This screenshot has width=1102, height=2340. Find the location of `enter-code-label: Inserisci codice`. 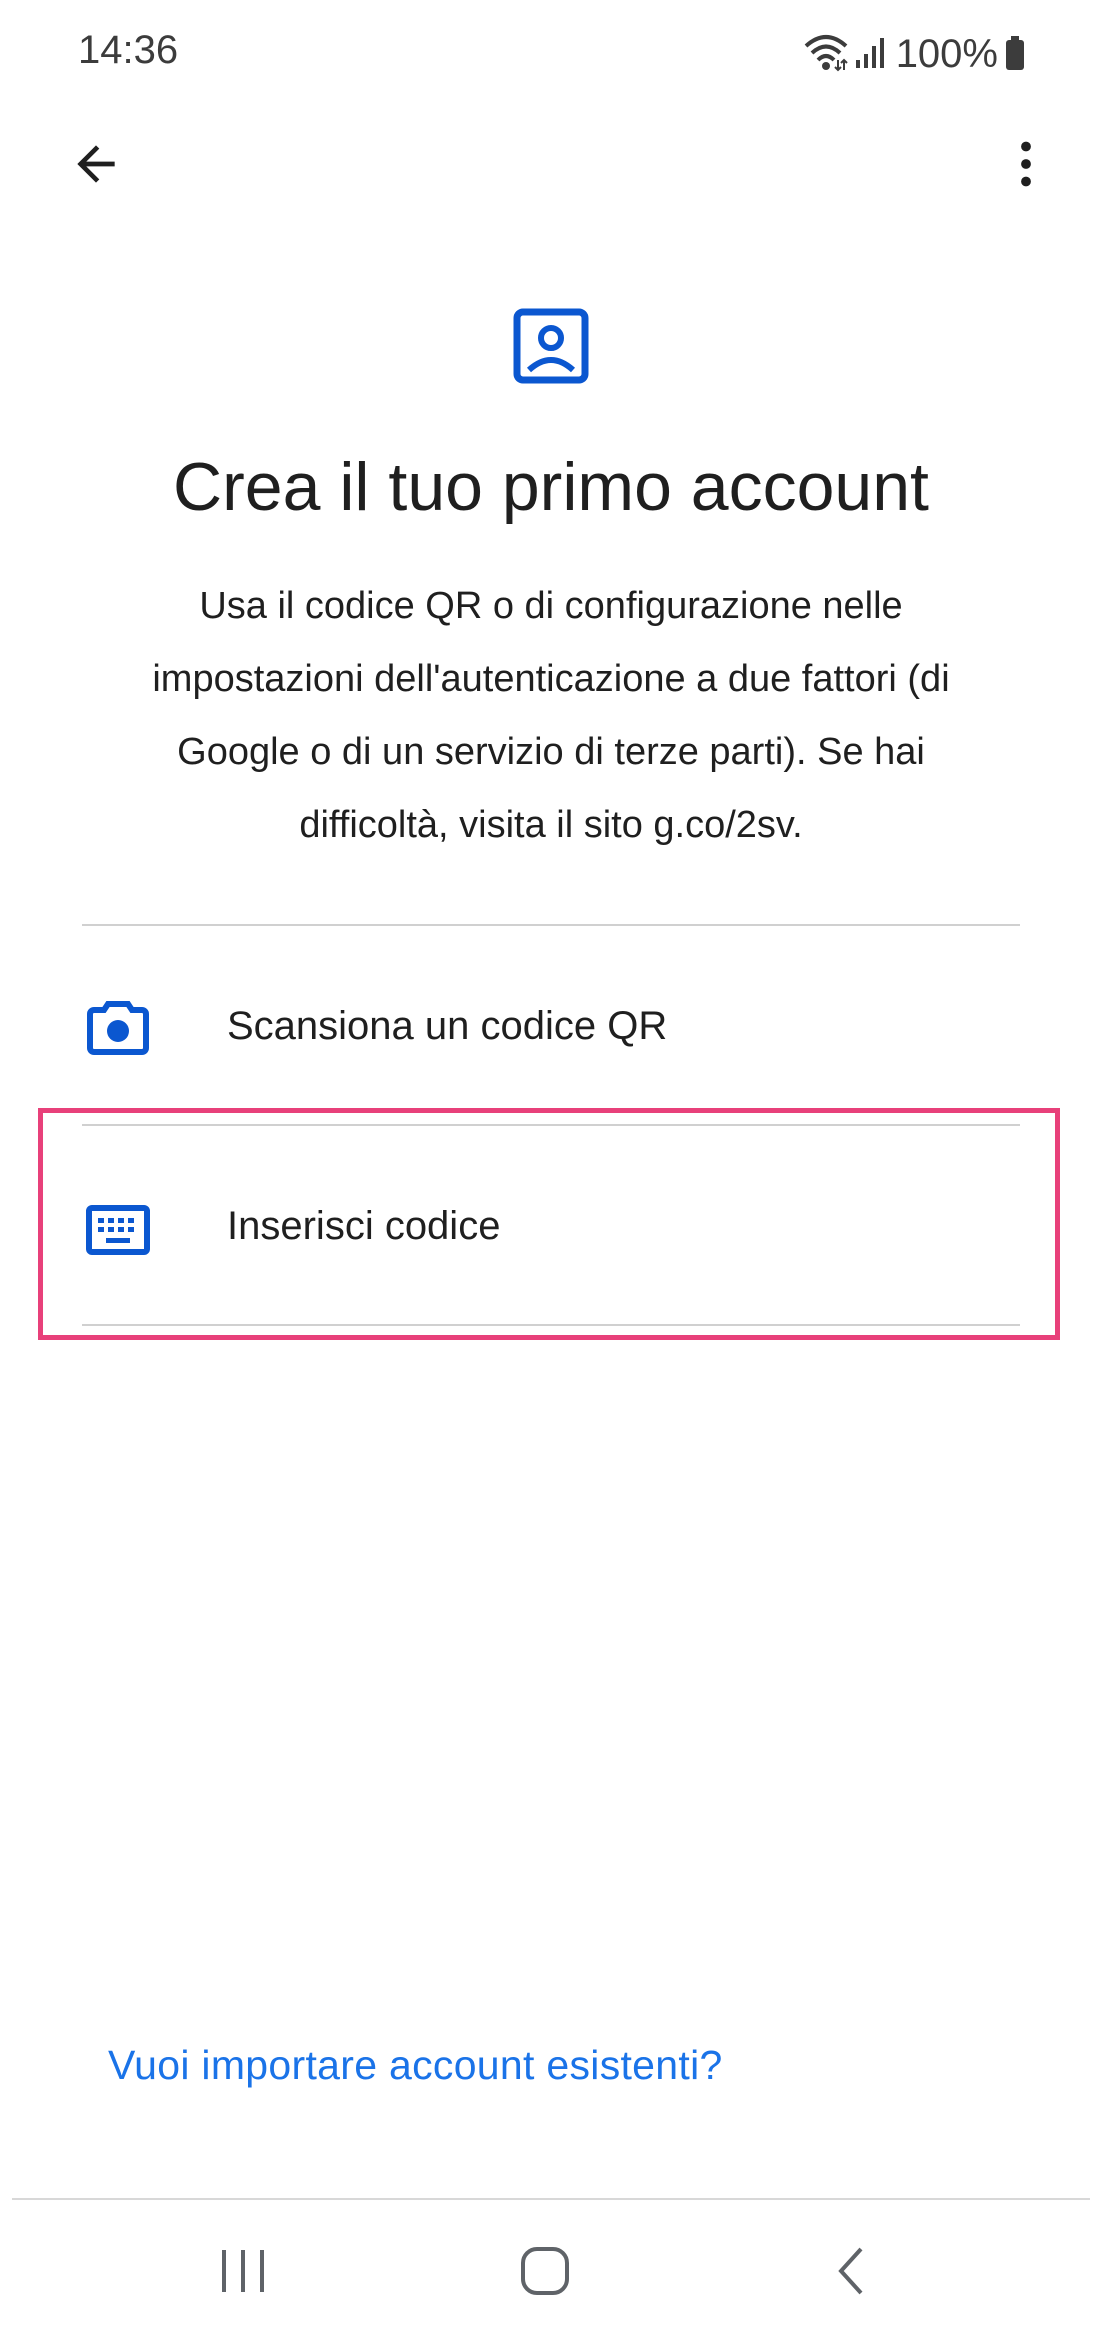

enter-code-label: Inserisci codice is located at coordinates (364, 1226).